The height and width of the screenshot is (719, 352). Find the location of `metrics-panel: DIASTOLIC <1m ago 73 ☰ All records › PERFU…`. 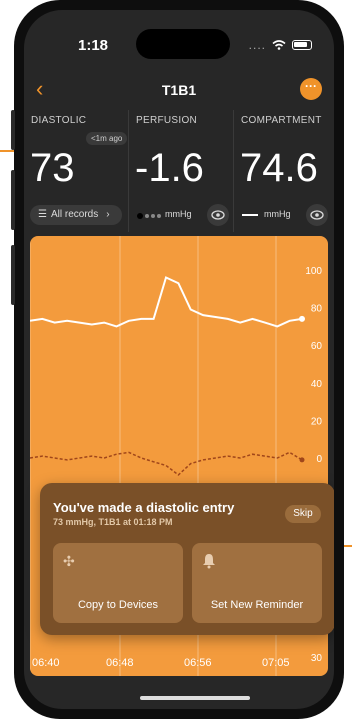

metrics-panel: DIASTOLIC <1m ago 73 ☰ All records › PERFU… is located at coordinates (179, 171).